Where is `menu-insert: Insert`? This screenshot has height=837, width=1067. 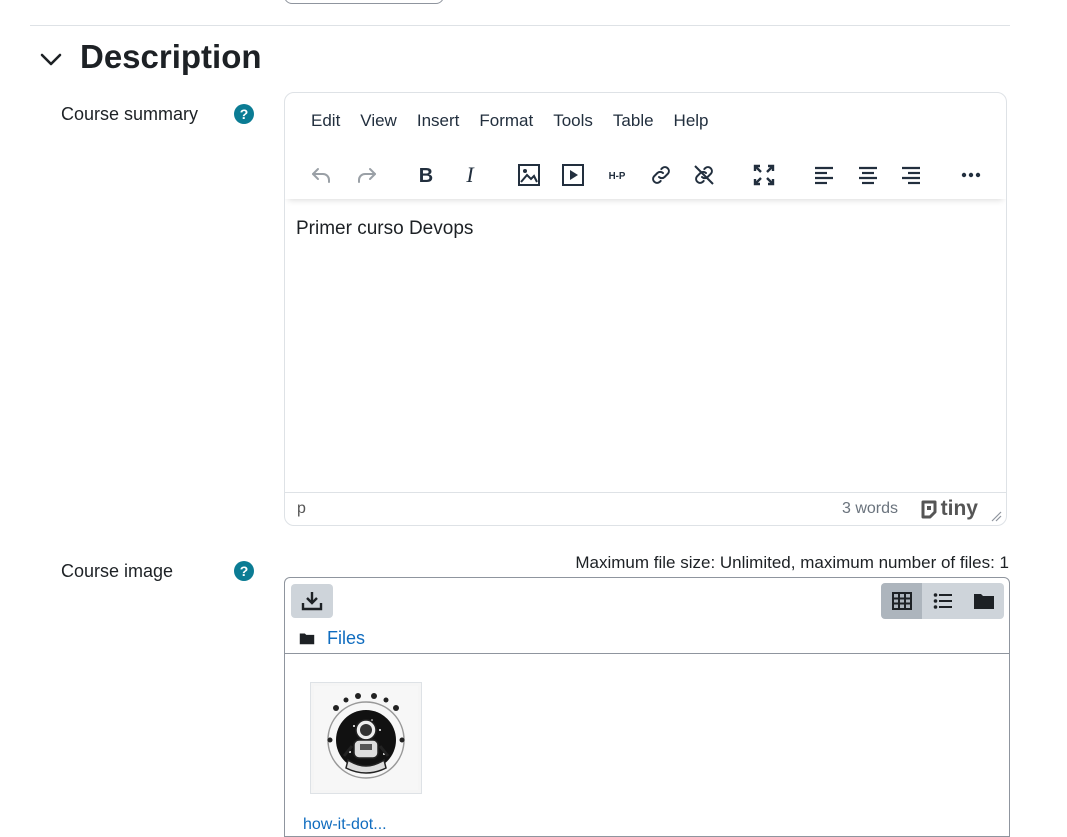
menu-insert: Insert is located at coordinates (438, 121).